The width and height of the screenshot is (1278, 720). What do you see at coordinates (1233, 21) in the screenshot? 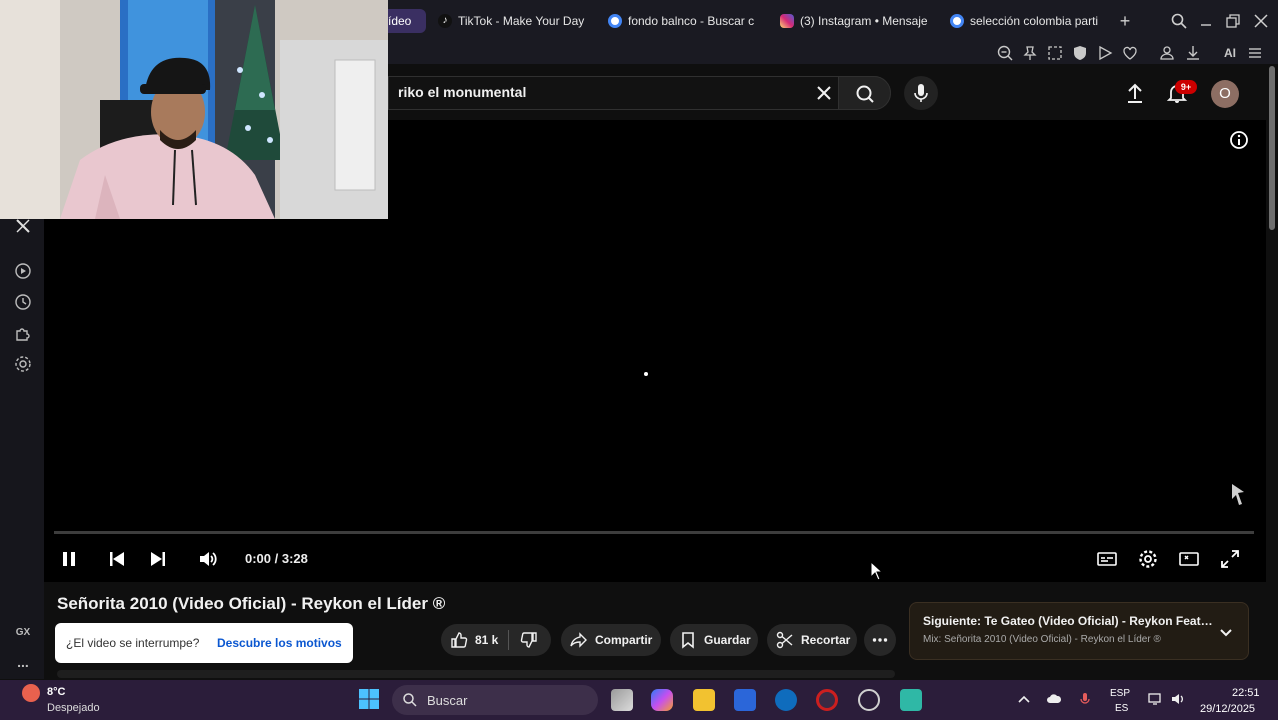
I see `restore-icon` at bounding box center [1233, 21].